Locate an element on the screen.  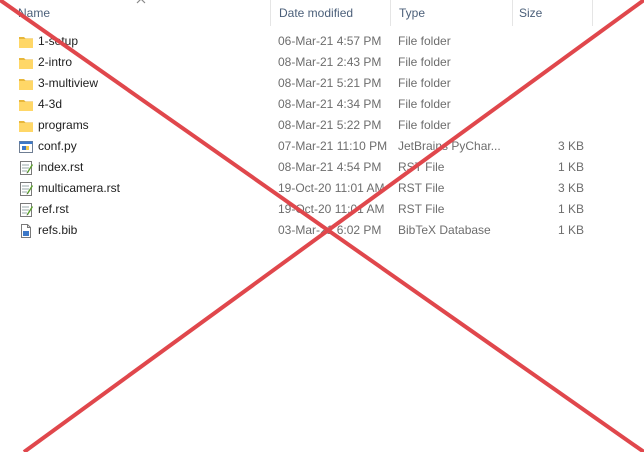
column-header-size: Size is located at coordinates (552, 13).